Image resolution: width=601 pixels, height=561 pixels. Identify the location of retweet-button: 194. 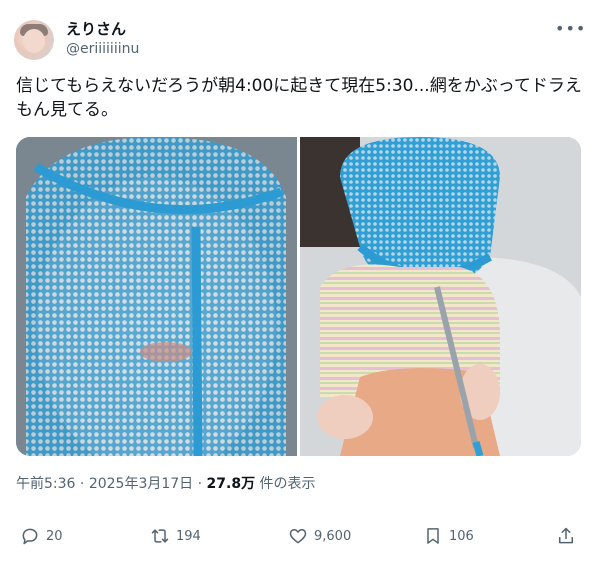
(175, 536).